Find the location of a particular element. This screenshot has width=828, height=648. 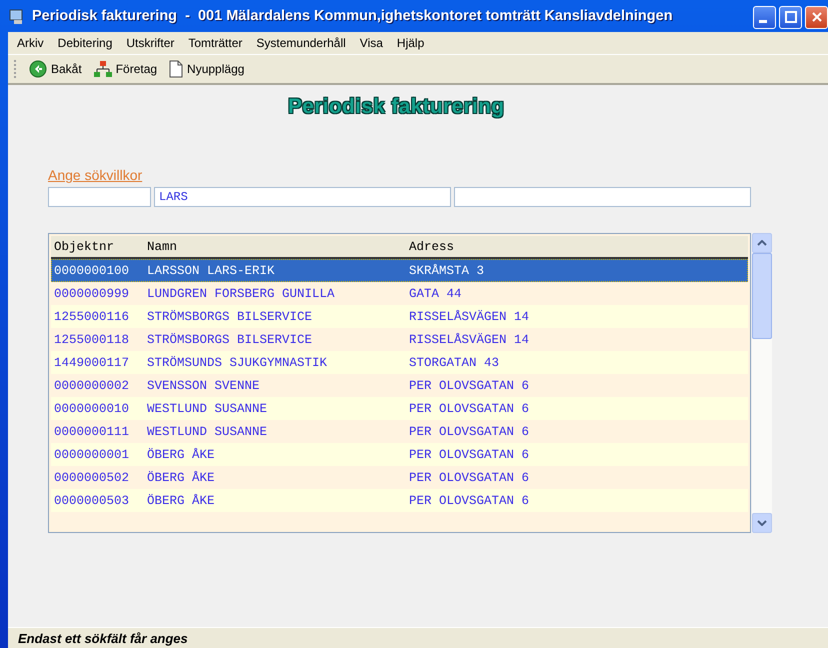

menu-item: Arkiv is located at coordinates (30, 43).